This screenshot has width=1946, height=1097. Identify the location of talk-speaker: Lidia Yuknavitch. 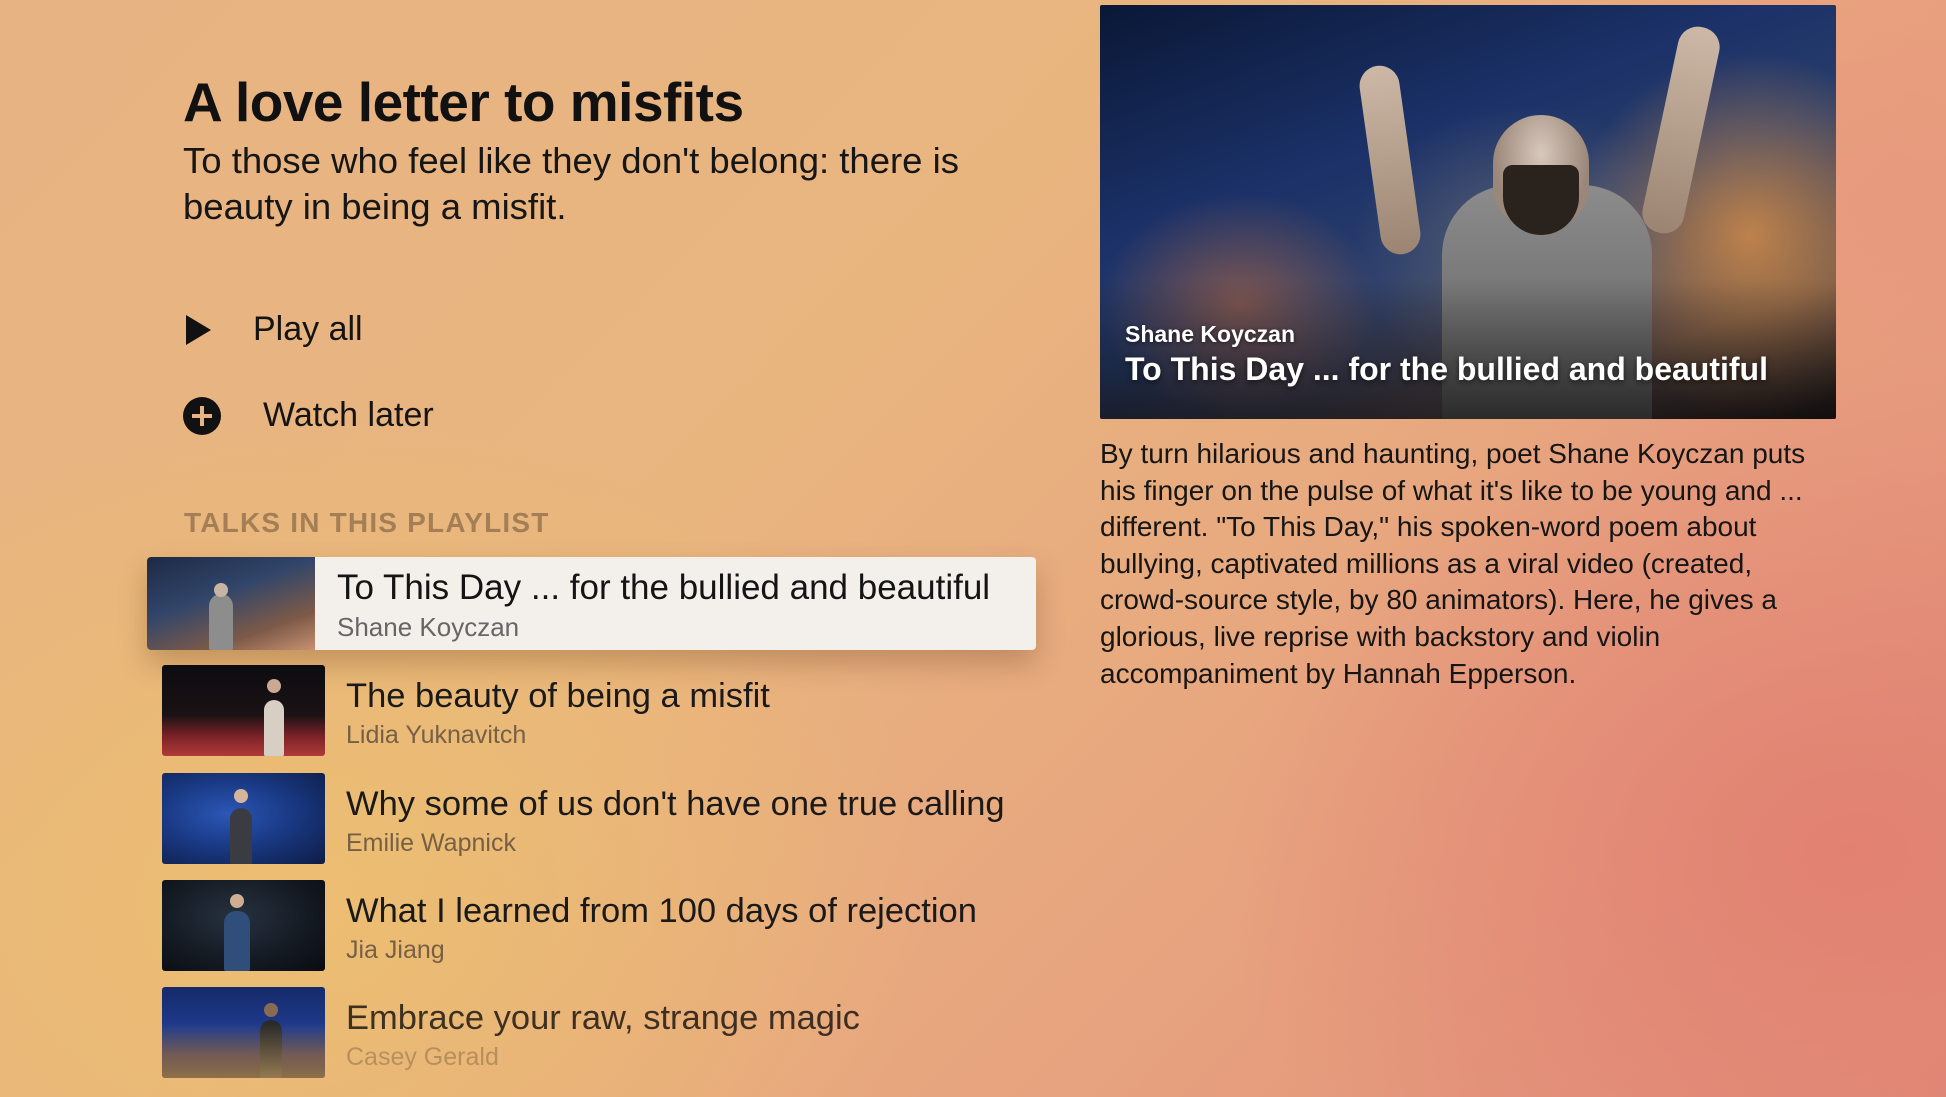
(436, 735).